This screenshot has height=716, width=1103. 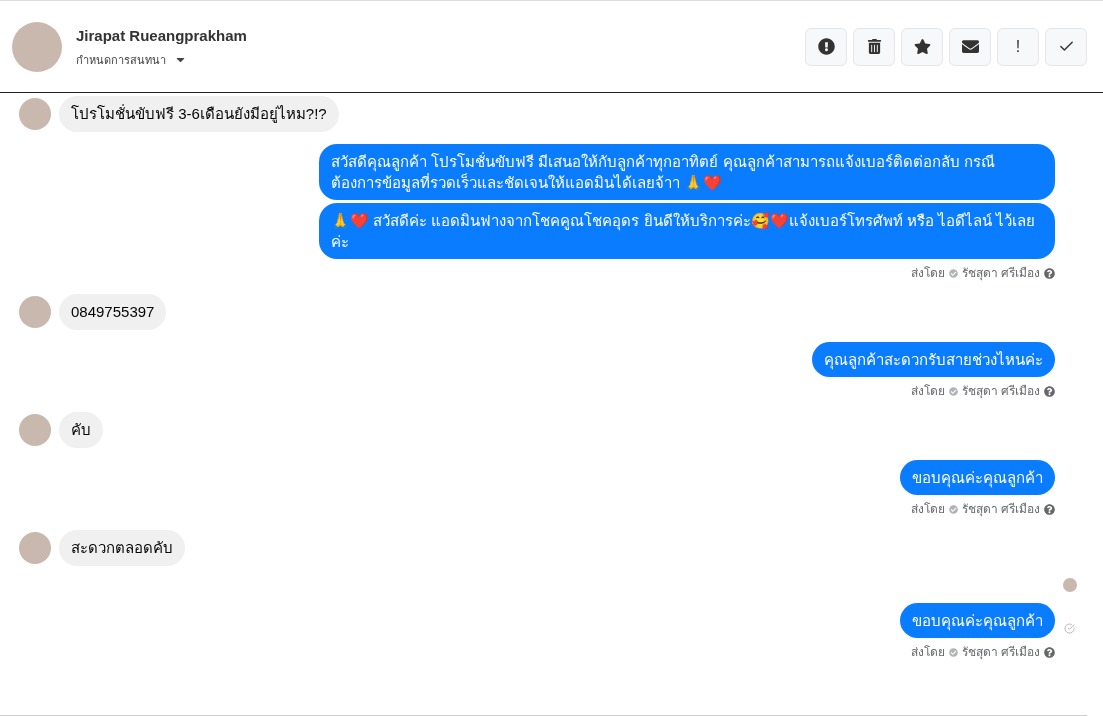 What do you see at coordinates (933, 359) in the screenshot?
I see `outgoing-message: คุณลูกค้าสะดวกรับสายช่วงไหนค่ะ` at bounding box center [933, 359].